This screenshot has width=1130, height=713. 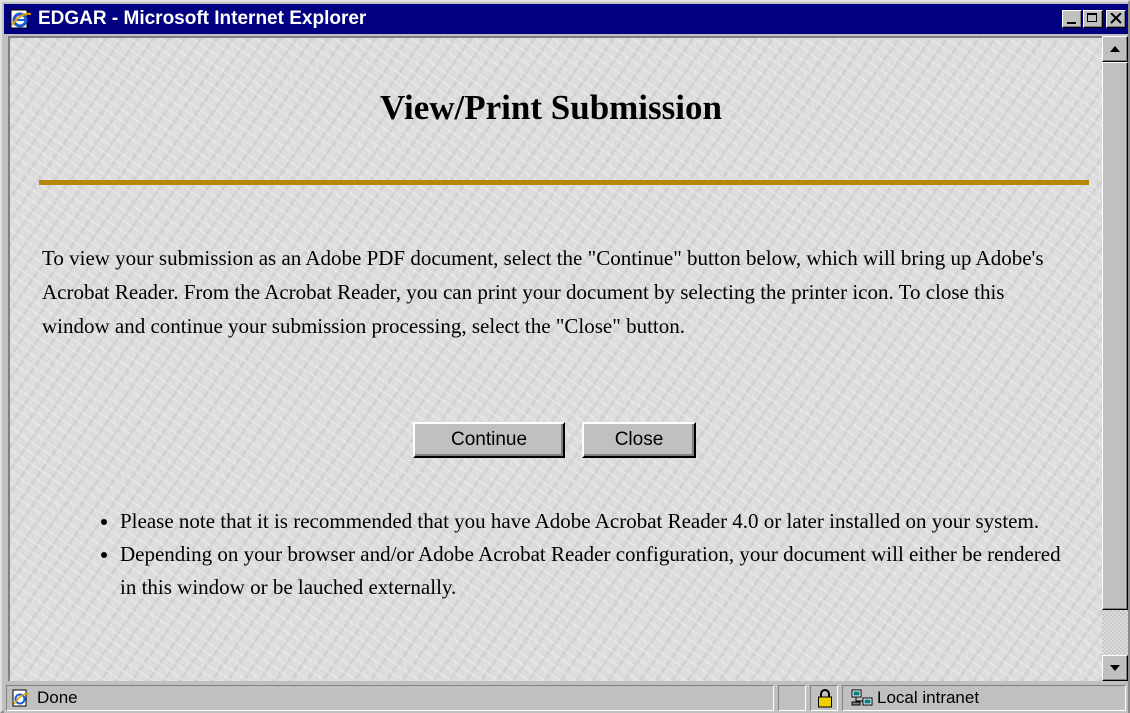 I want to click on title-bar: EDGAR - Microsoft Internet Explorer, so click(x=566, y=19).